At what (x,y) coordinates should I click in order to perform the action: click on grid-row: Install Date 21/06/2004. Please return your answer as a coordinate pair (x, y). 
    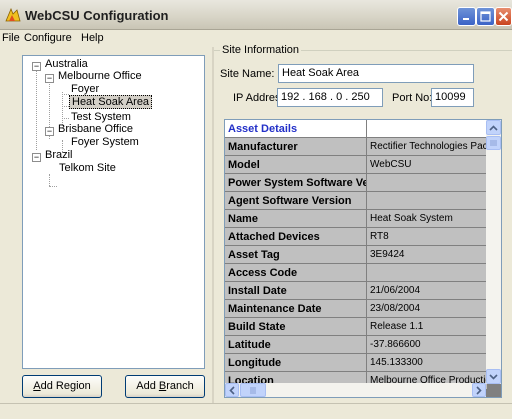
    Looking at the image, I should click on (356, 291).